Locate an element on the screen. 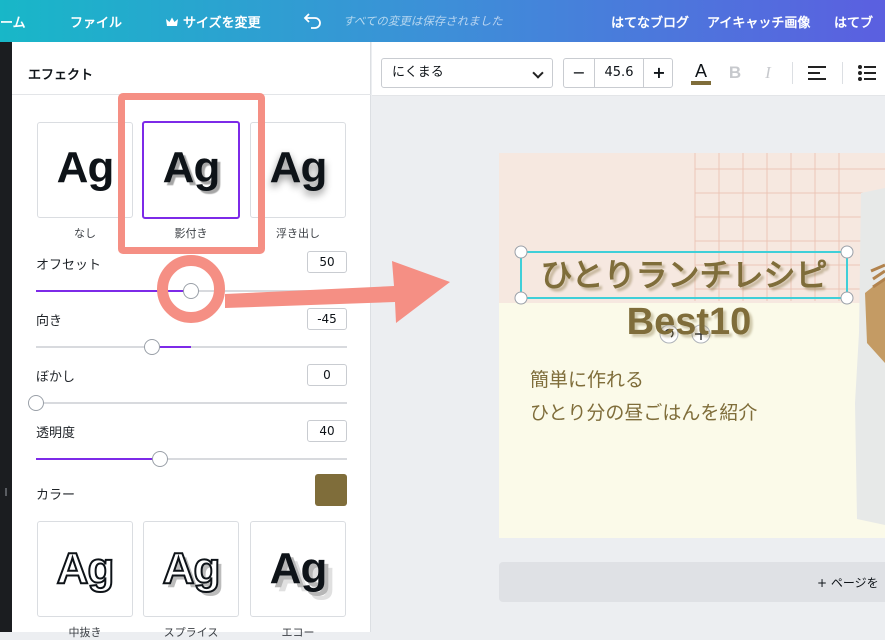 The height and width of the screenshot is (640, 885). transparency-slider-thumb is located at coordinates (160, 459).